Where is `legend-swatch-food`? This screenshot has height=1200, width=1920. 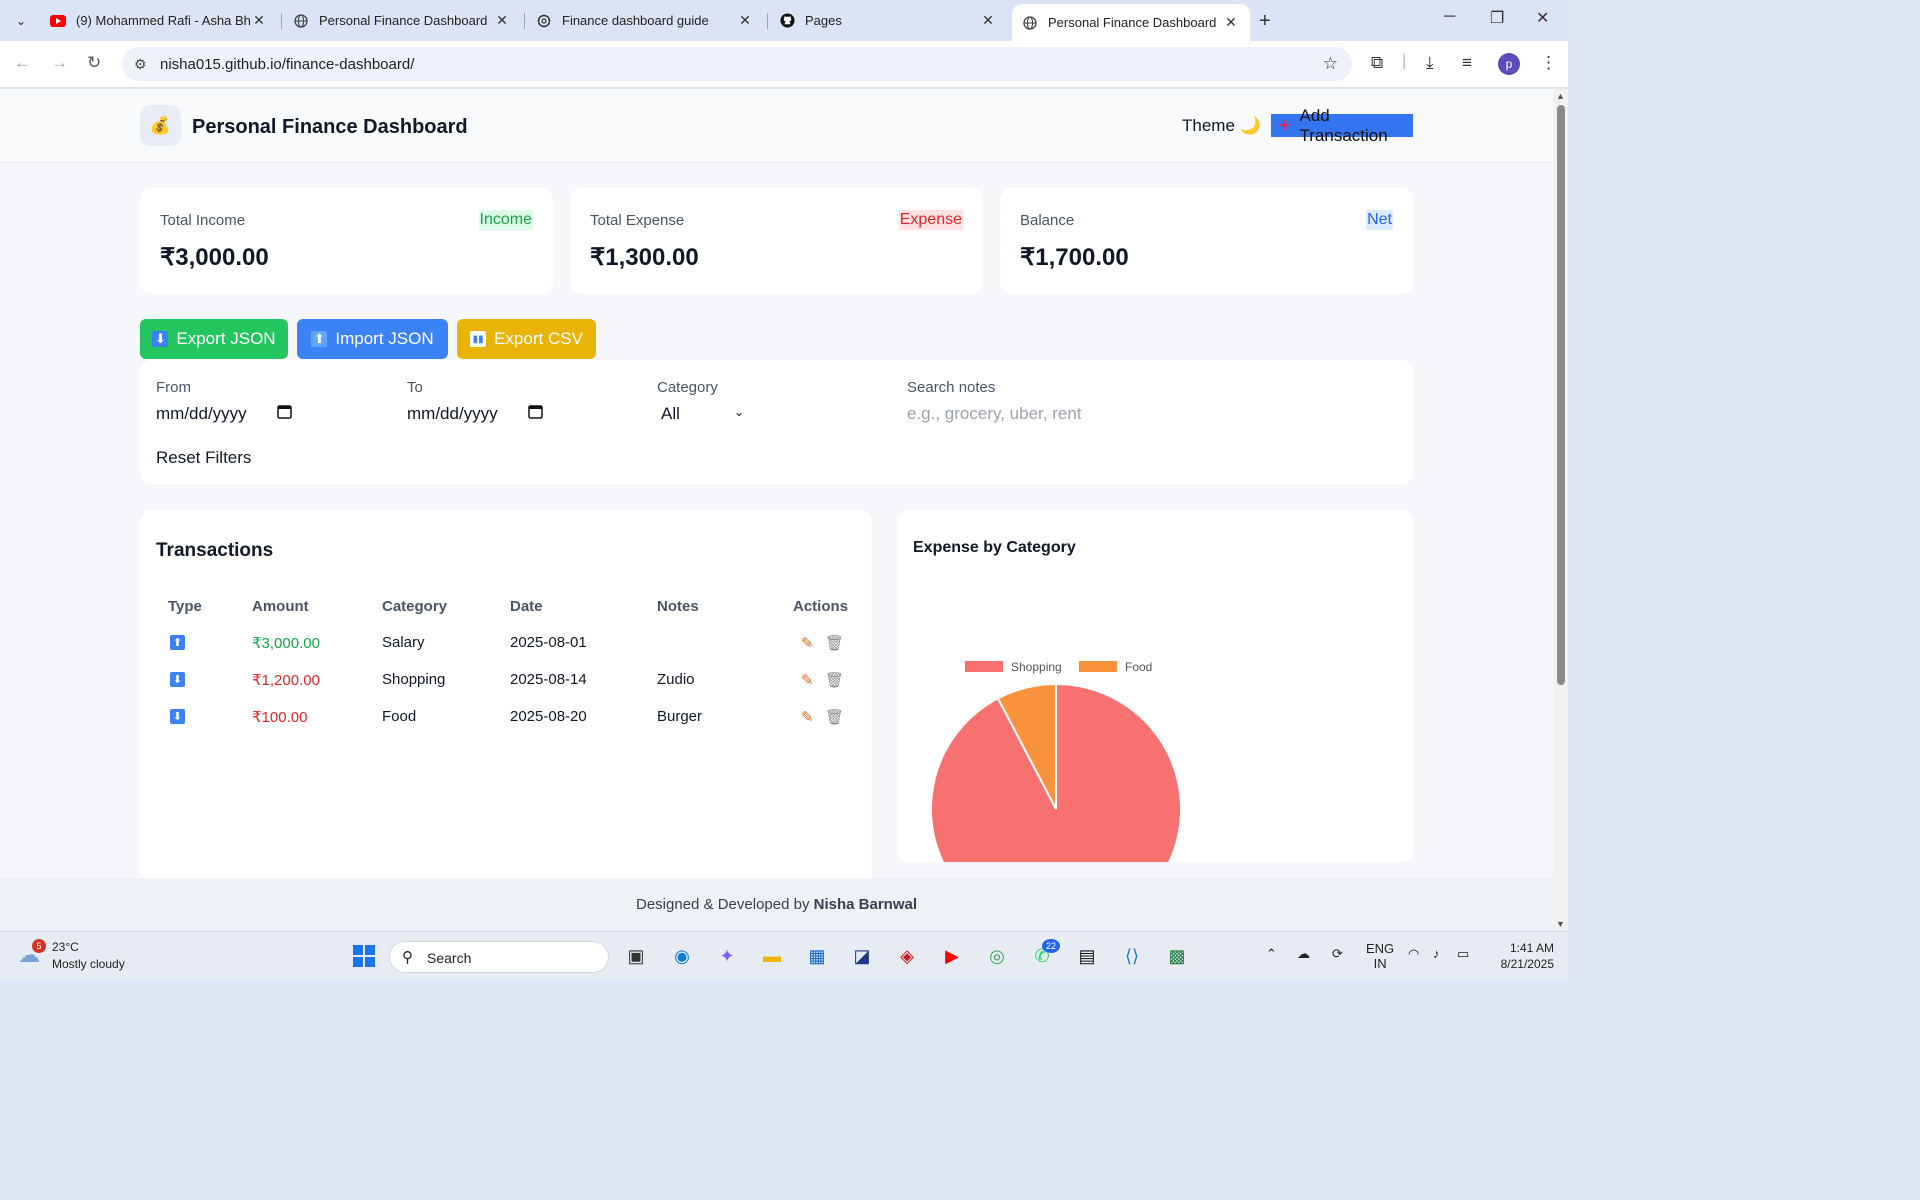 legend-swatch-food is located at coordinates (1098, 666).